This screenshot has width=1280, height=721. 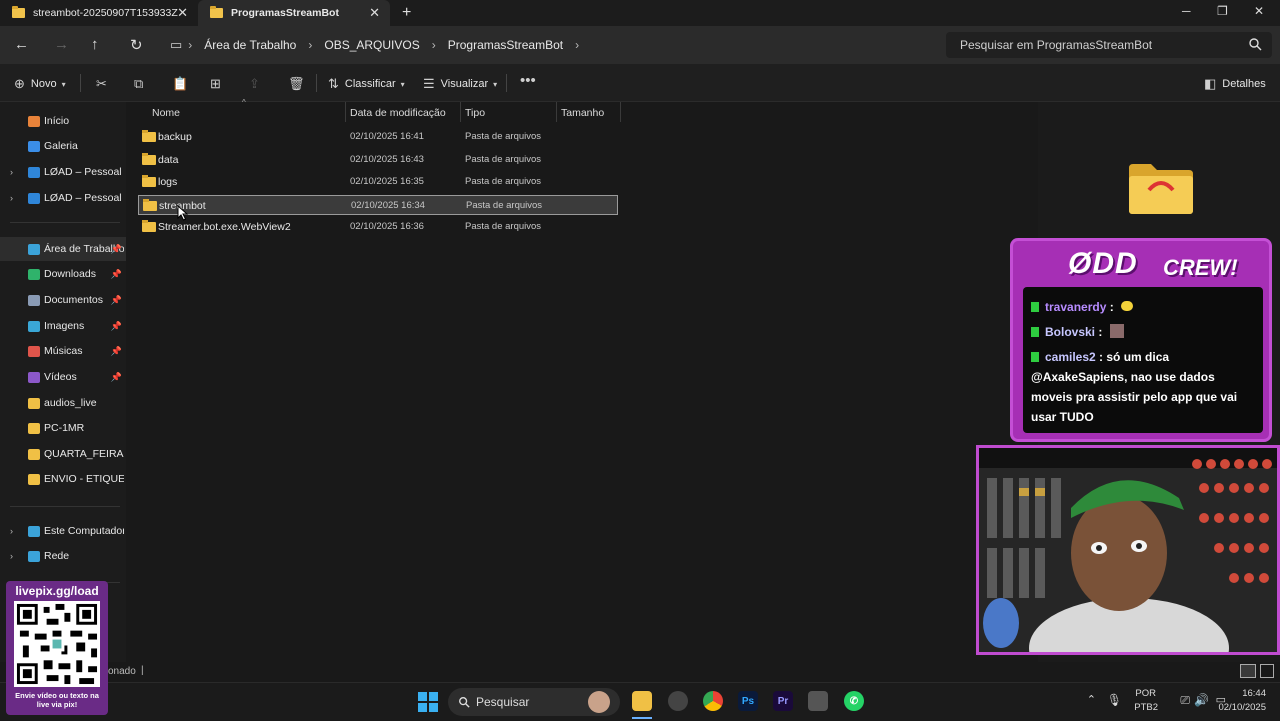 What do you see at coordinates (95, 44) in the screenshot?
I see `up-icon: ↑` at bounding box center [95, 44].